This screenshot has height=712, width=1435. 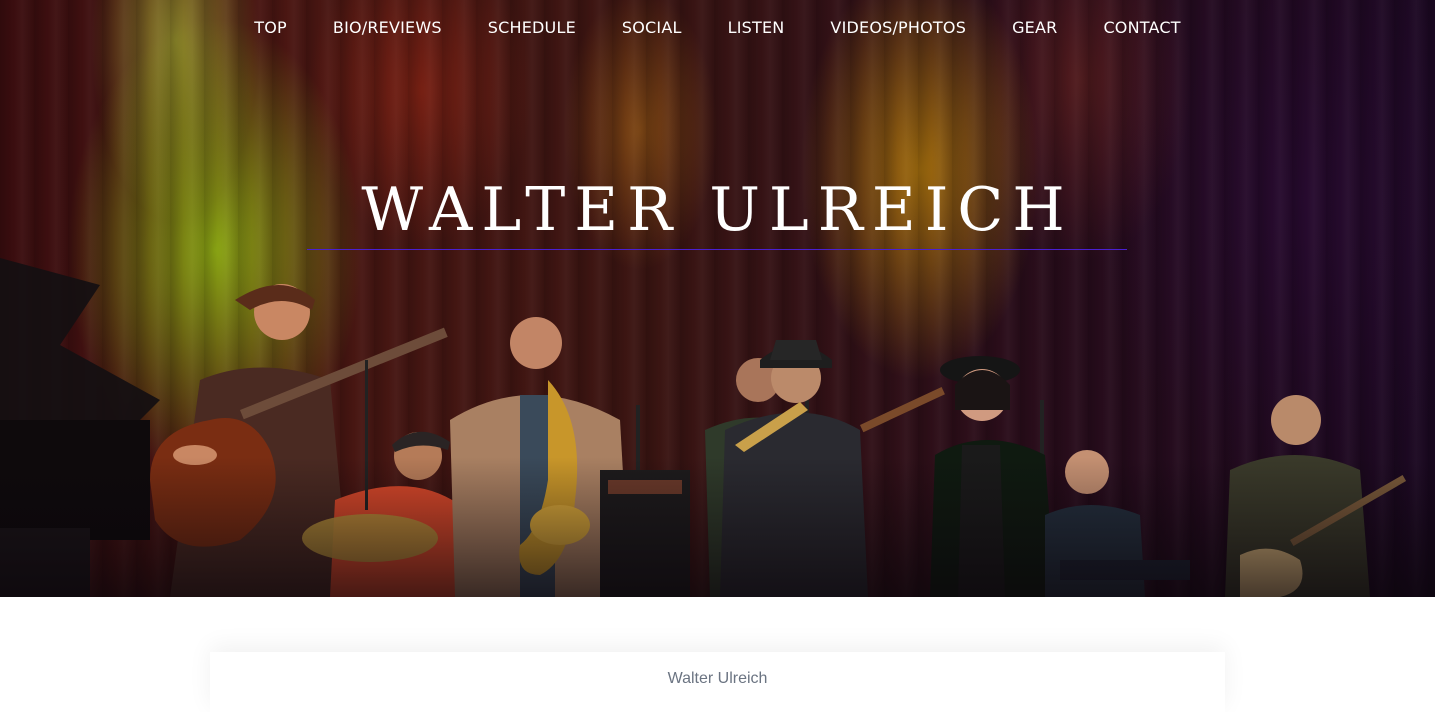 I want to click on nav-item-bio-reviews: BIO/REVIEWS, so click(x=387, y=28).